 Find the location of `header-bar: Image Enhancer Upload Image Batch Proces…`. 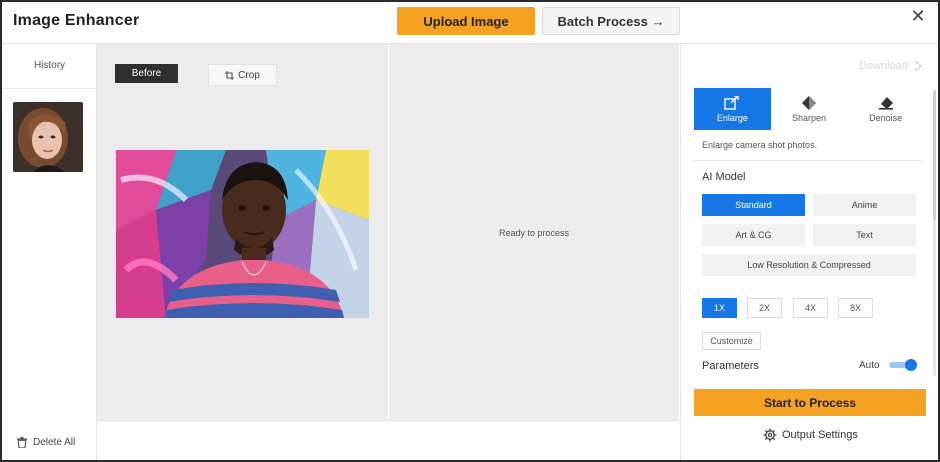

header-bar: Image Enhancer Upload Image Batch Proces… is located at coordinates (470, 23).